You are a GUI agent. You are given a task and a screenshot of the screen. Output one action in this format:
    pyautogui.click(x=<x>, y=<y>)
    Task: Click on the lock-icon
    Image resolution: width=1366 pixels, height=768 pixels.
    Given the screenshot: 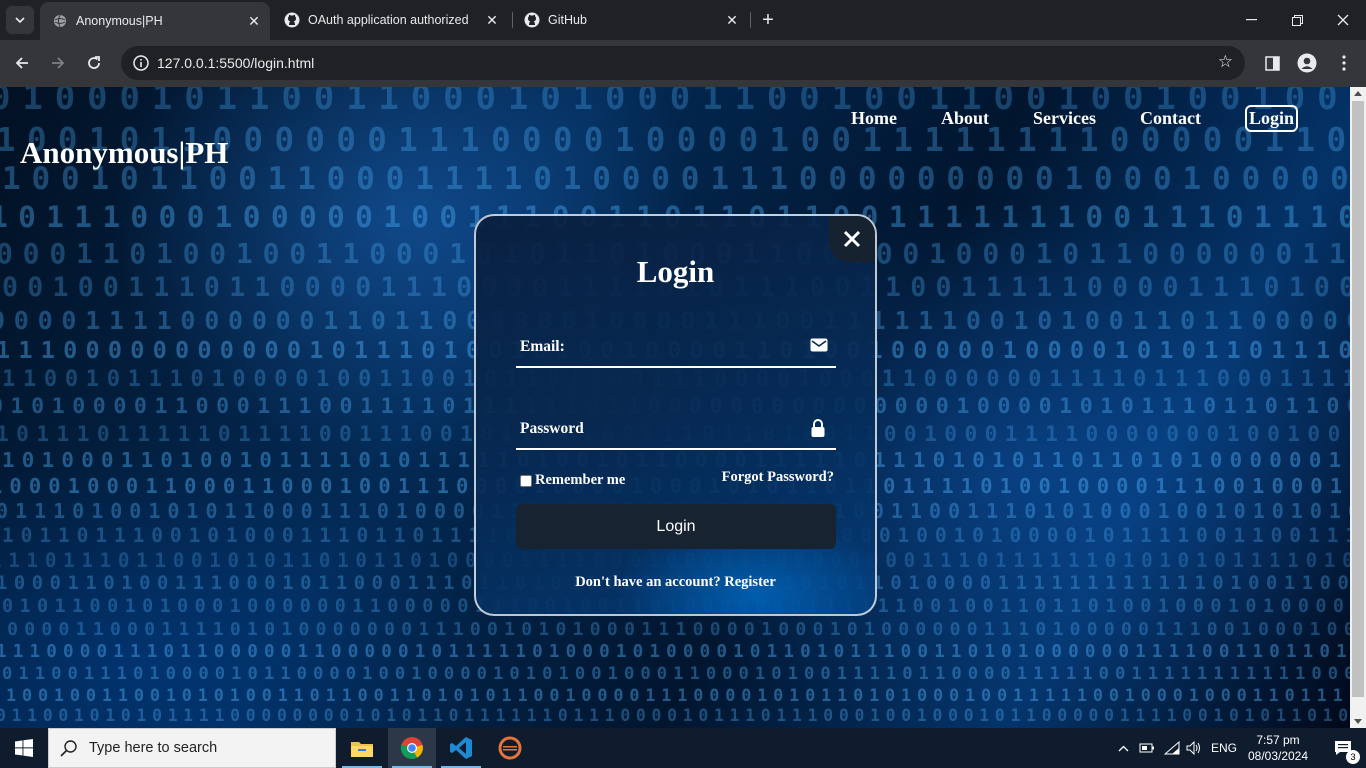 What is the action you would take?
    pyautogui.click(x=819, y=428)
    